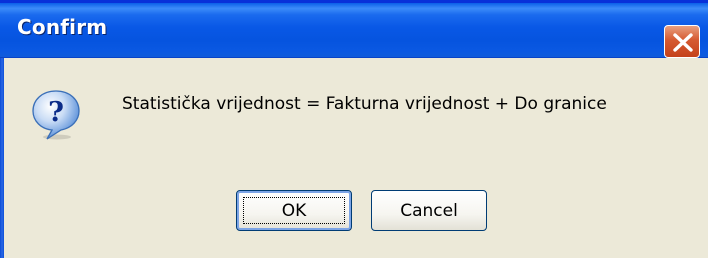 The width and height of the screenshot is (708, 258). I want to click on question-icon: ?, so click(56, 115).